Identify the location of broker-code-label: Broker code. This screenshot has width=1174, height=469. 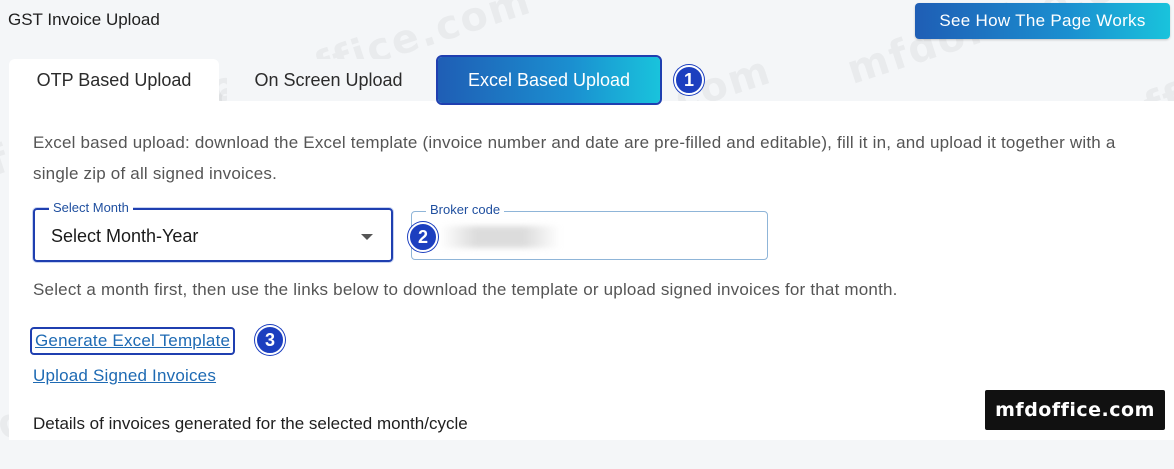
(465, 210).